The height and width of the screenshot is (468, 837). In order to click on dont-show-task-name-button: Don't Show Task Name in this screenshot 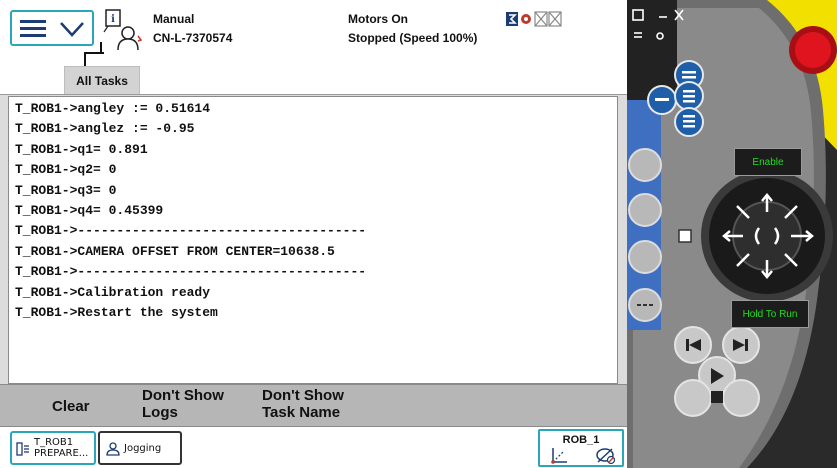, I will do `click(303, 404)`.